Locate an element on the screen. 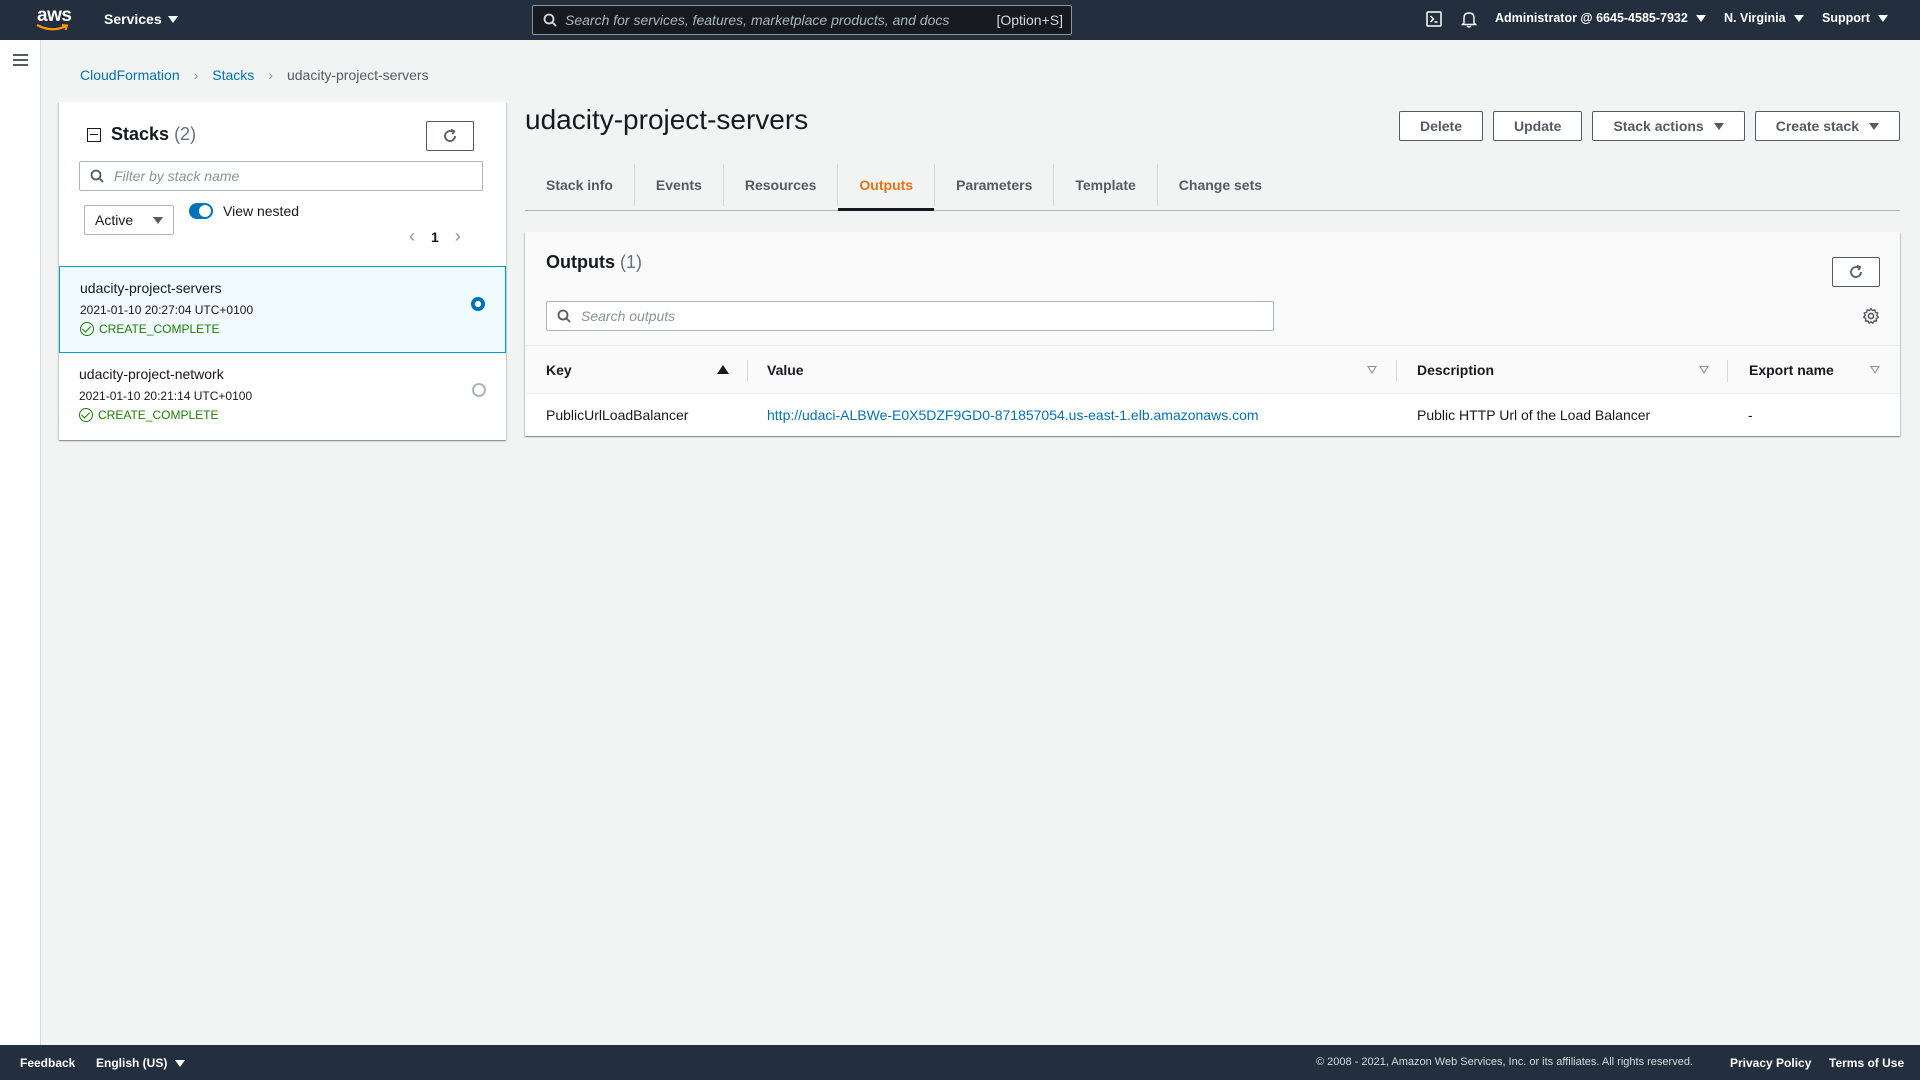 The height and width of the screenshot is (1080, 1920). account-label: Administrator @ 6645-4585-7932 is located at coordinates (1591, 18).